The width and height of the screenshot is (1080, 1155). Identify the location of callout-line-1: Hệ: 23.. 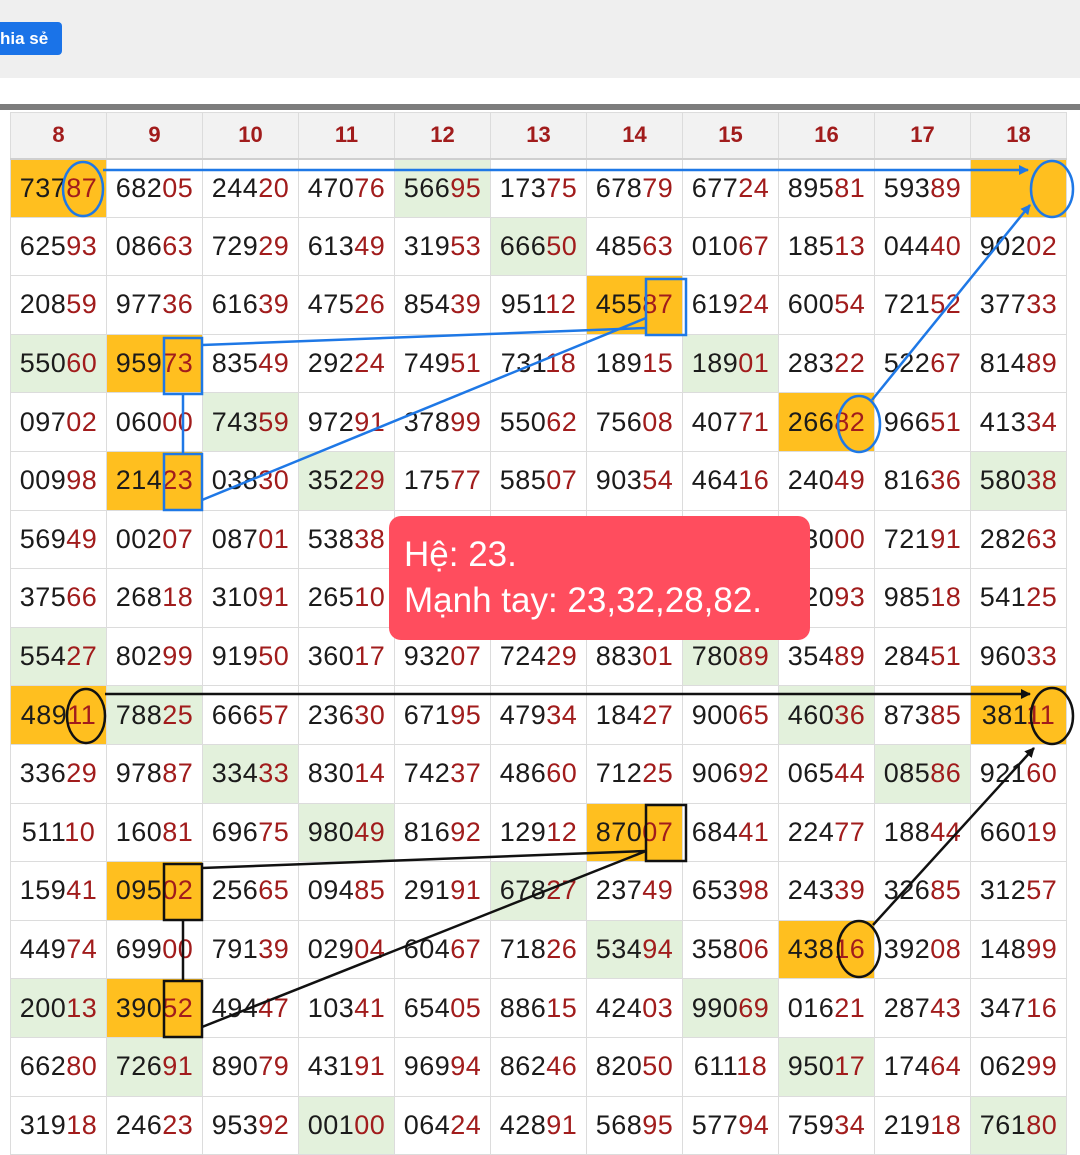
(460, 554).